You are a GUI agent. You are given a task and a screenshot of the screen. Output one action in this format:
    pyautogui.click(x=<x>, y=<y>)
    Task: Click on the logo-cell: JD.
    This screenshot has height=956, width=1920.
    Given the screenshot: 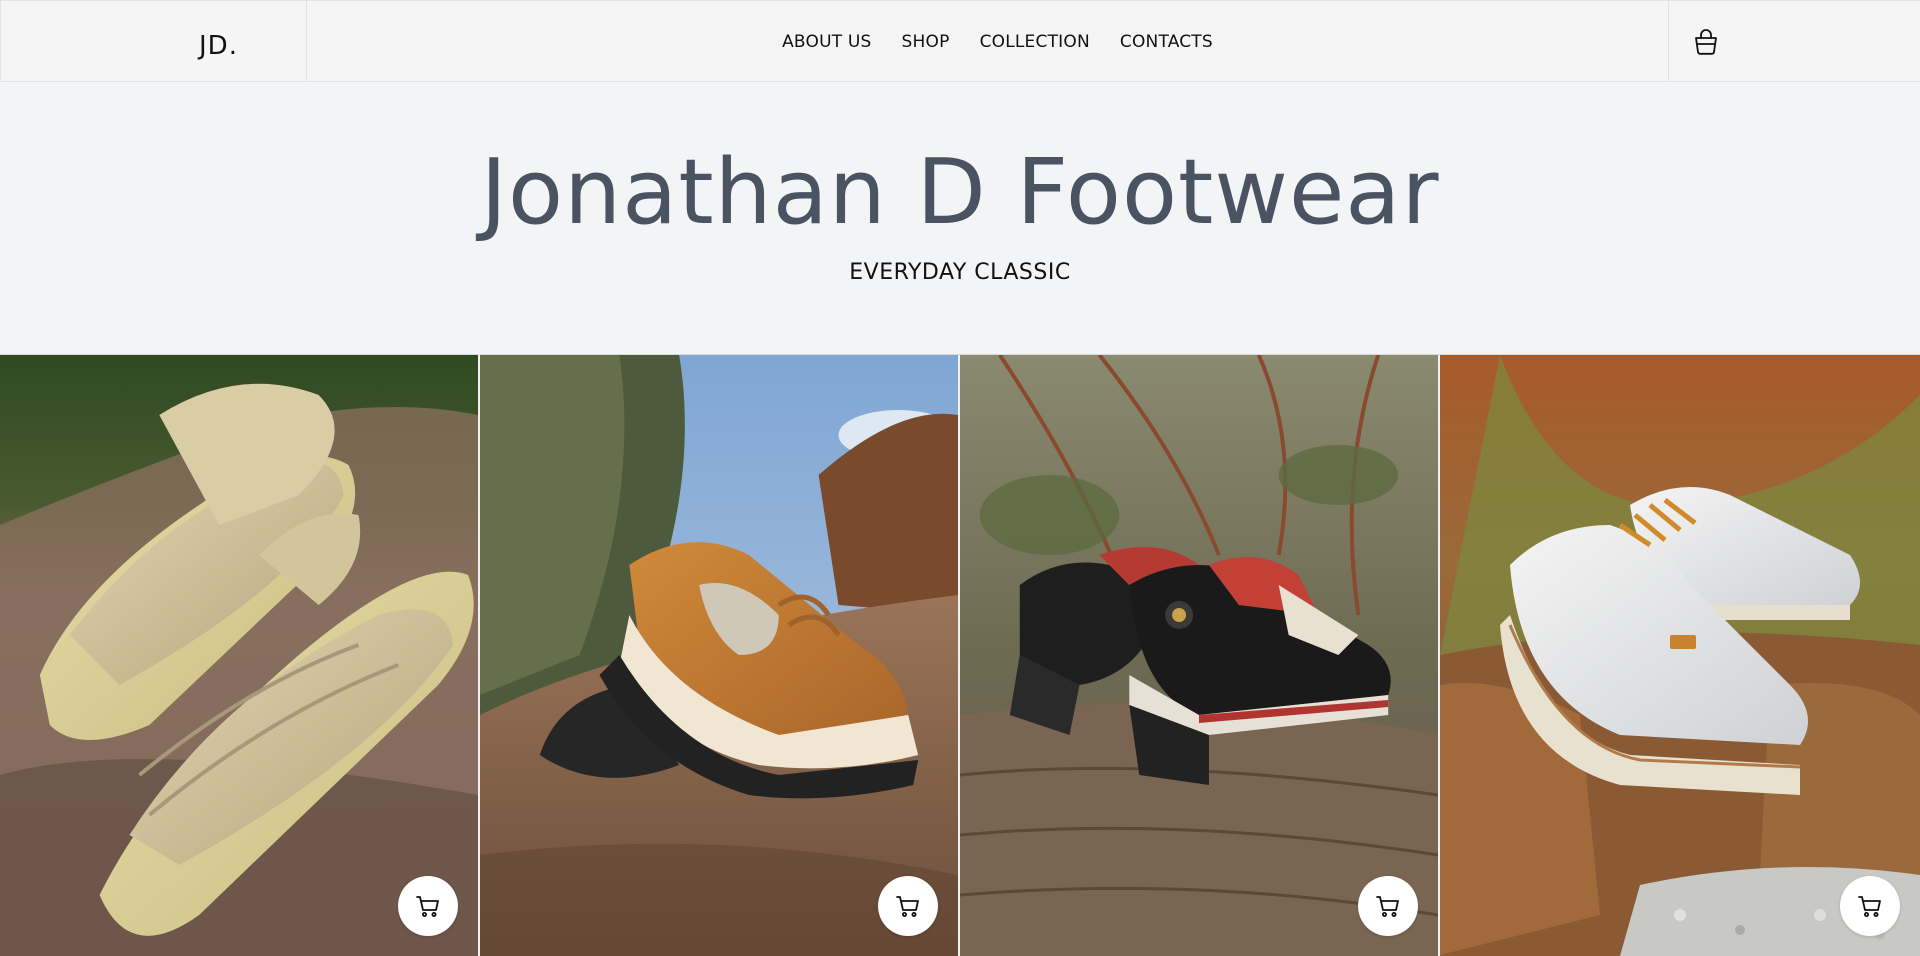 What is the action you would take?
    pyautogui.click(x=153, y=41)
    